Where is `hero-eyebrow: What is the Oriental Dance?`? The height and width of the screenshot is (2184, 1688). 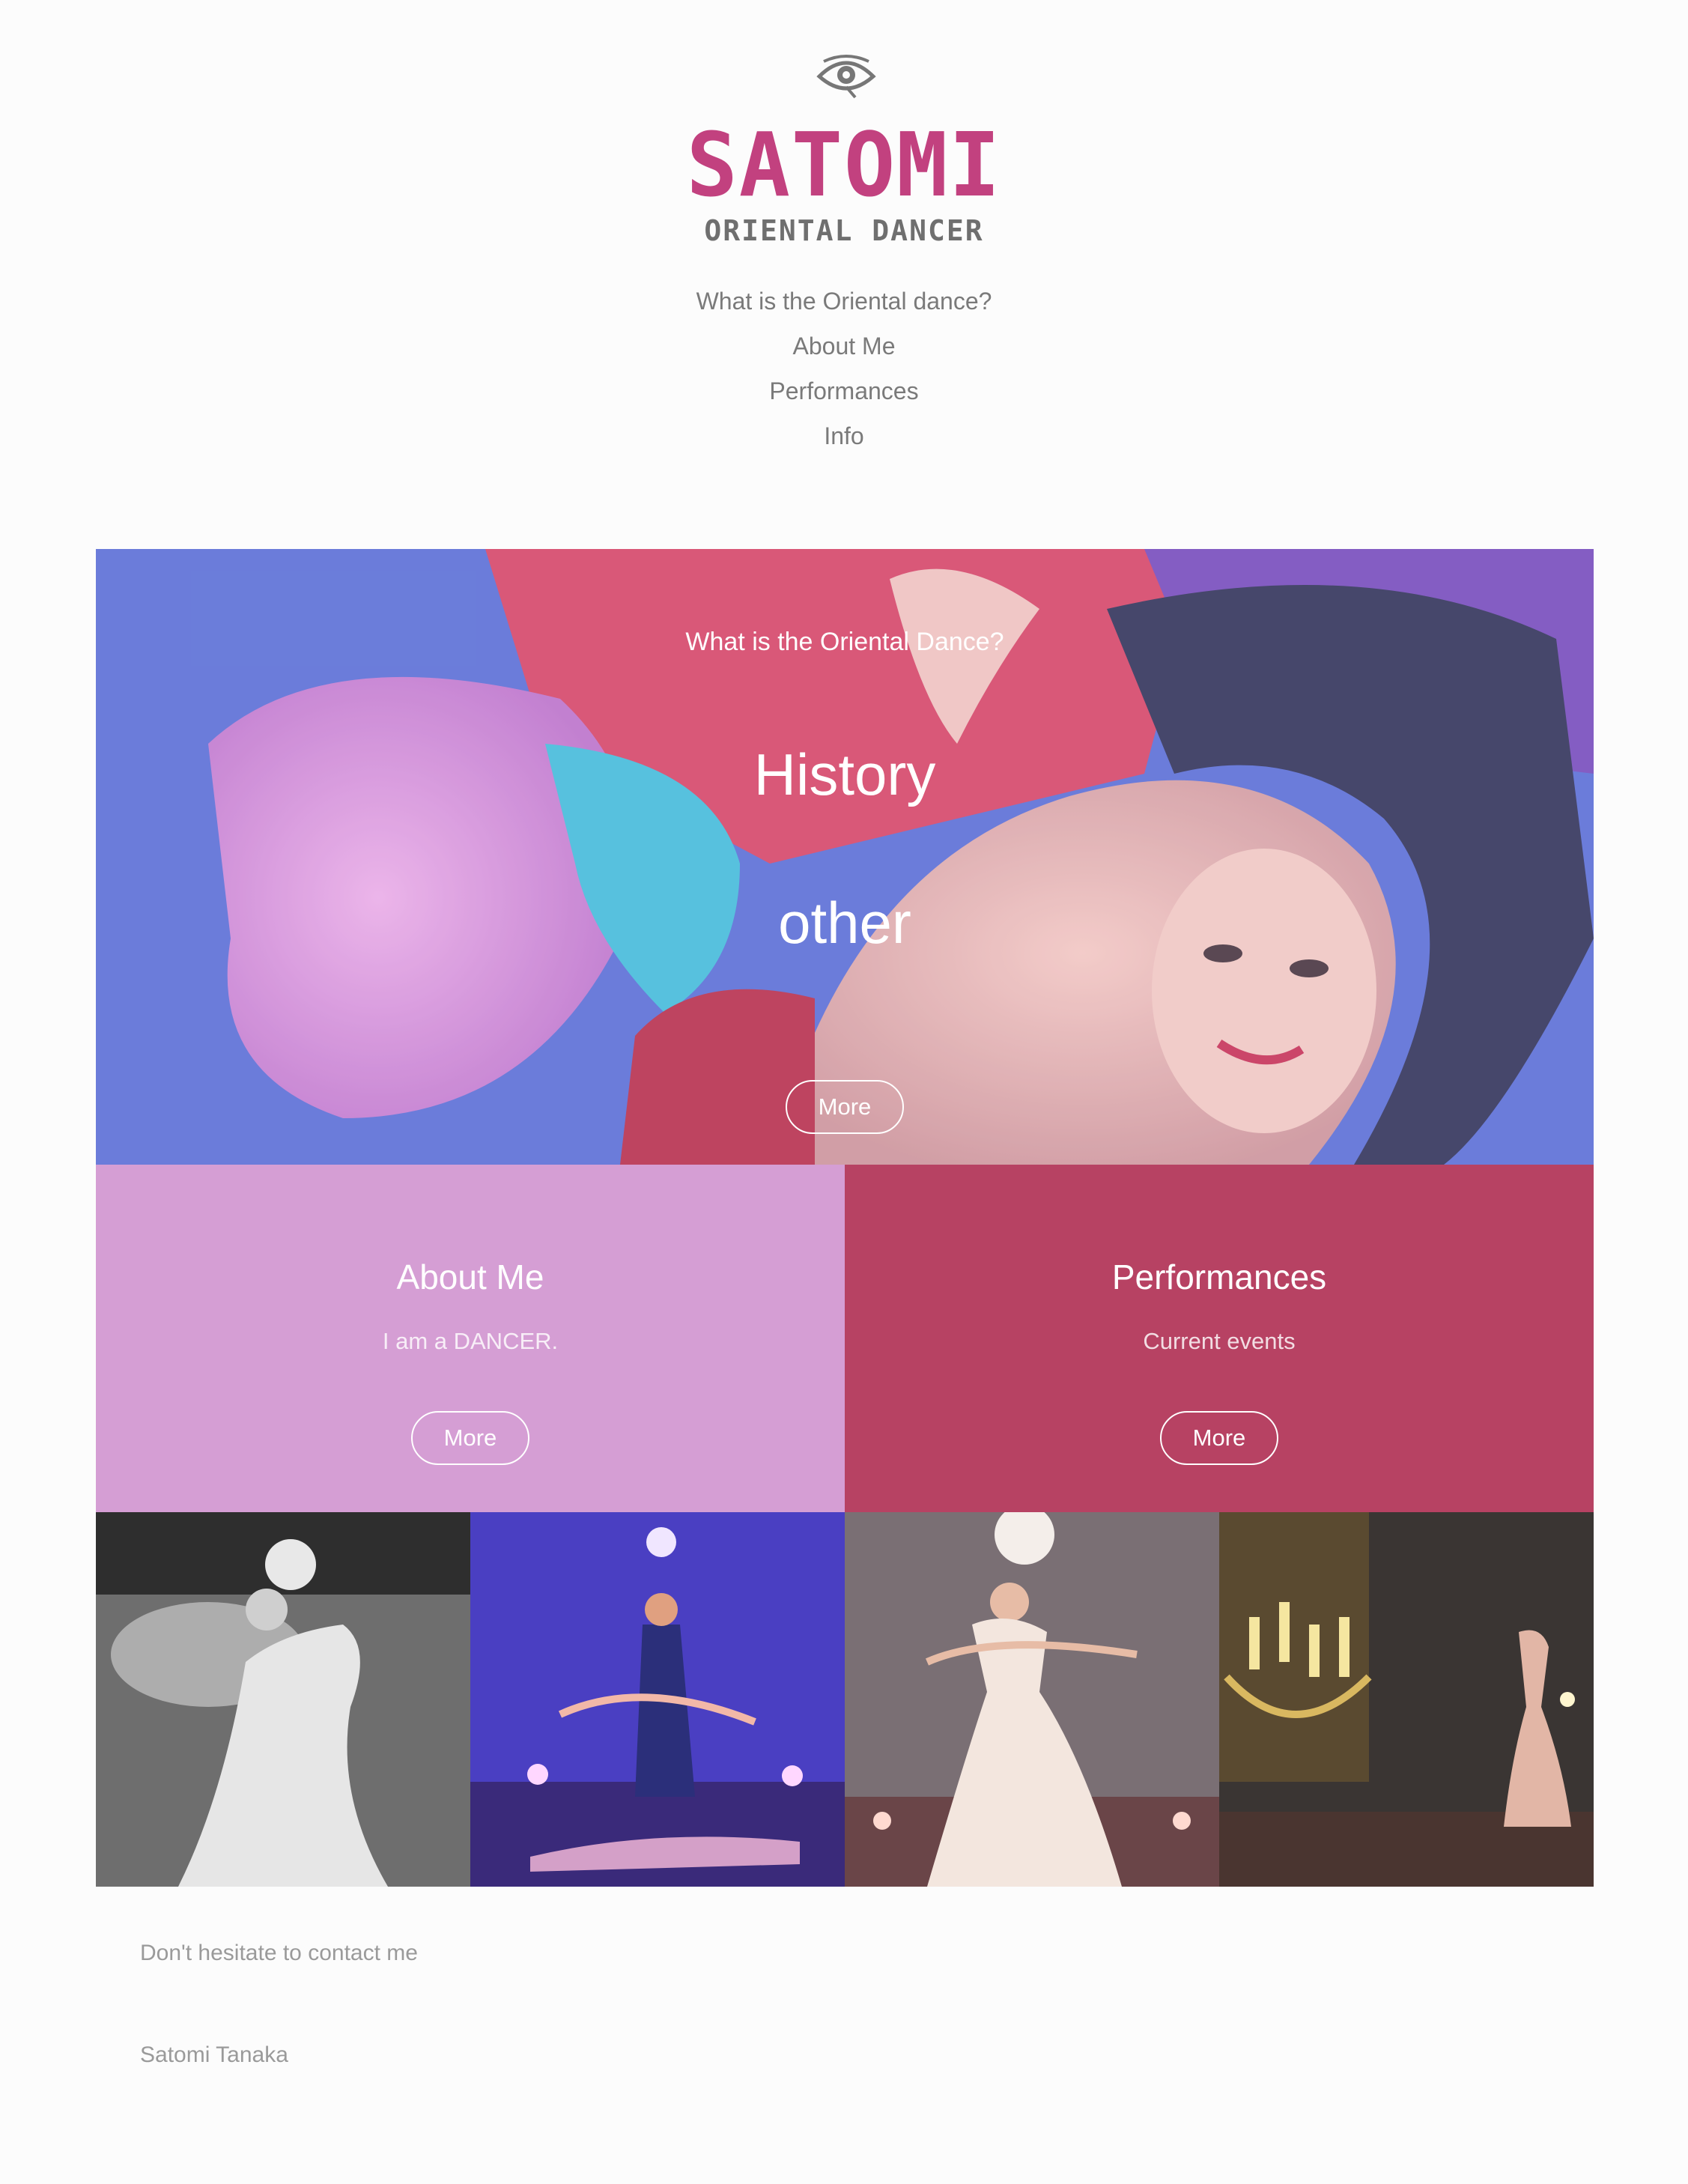
hero-eyebrow: What is the Oriental Dance? is located at coordinates (845, 642).